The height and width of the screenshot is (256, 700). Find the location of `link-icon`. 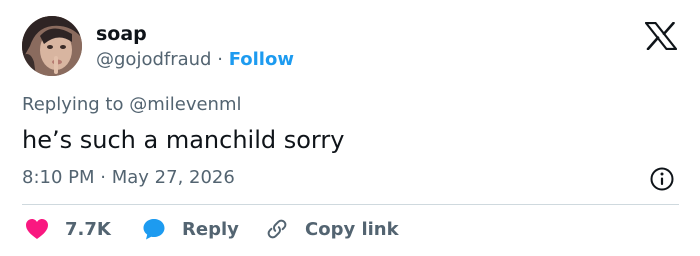

link-icon is located at coordinates (277, 229).